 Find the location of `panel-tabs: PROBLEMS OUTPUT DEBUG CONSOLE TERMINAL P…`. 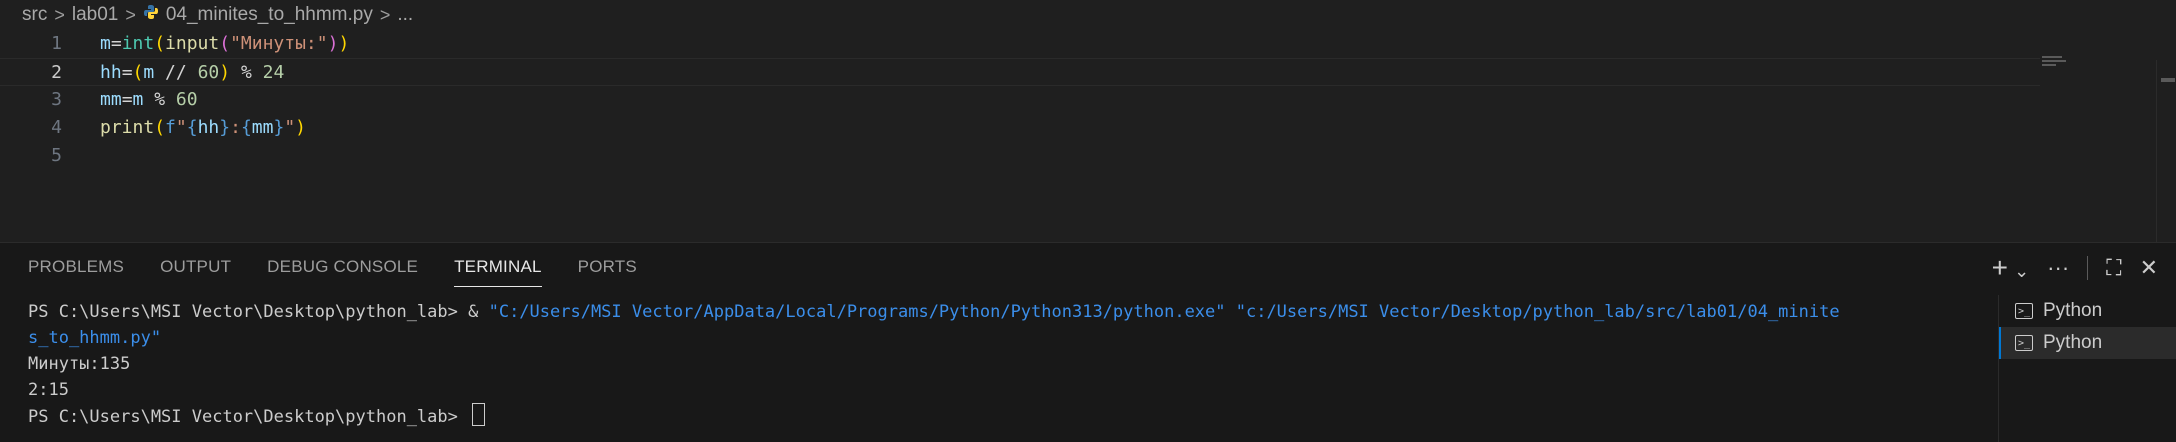

panel-tabs: PROBLEMS OUTPUT DEBUG CONSOLE TERMINAL P… is located at coordinates (336, 267).